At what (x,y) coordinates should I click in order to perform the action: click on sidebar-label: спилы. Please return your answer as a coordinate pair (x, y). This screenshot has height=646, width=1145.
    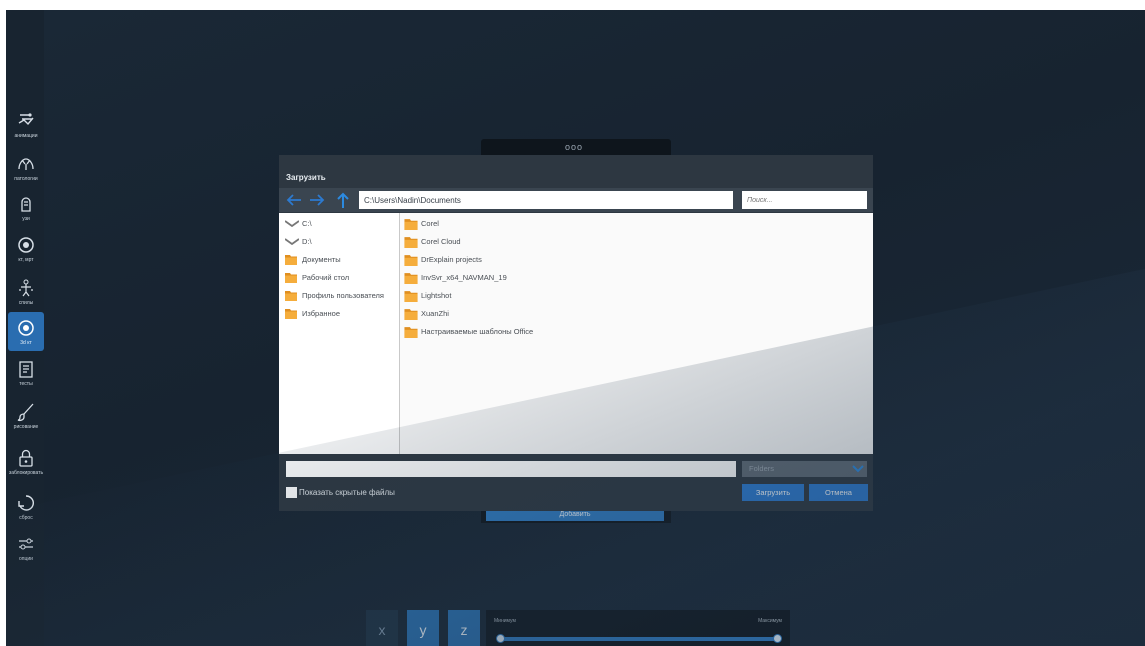
    Looking at the image, I should click on (26, 303).